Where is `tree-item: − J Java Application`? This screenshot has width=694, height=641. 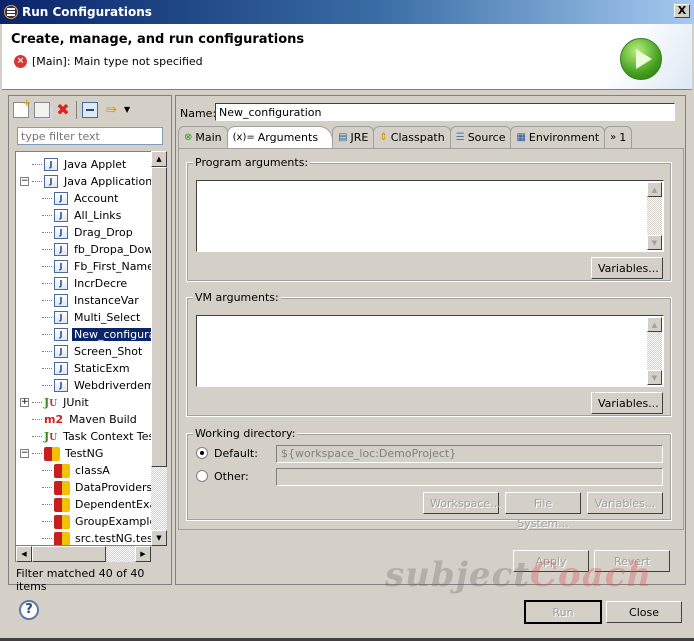 tree-item: − J Java Application is located at coordinates (87, 181).